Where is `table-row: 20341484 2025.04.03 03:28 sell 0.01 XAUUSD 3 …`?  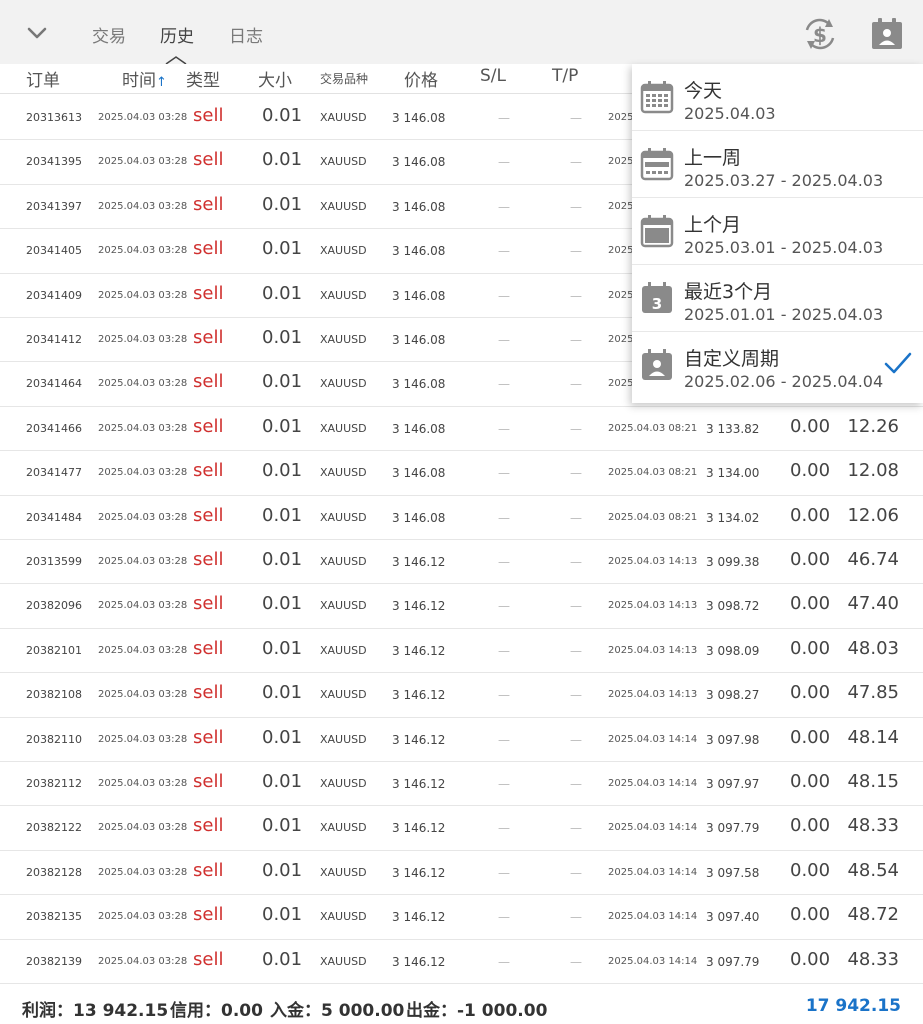
table-row: 20341484 2025.04.03 03:28 sell 0.01 XAUUSD 3 … is located at coordinates (461, 518).